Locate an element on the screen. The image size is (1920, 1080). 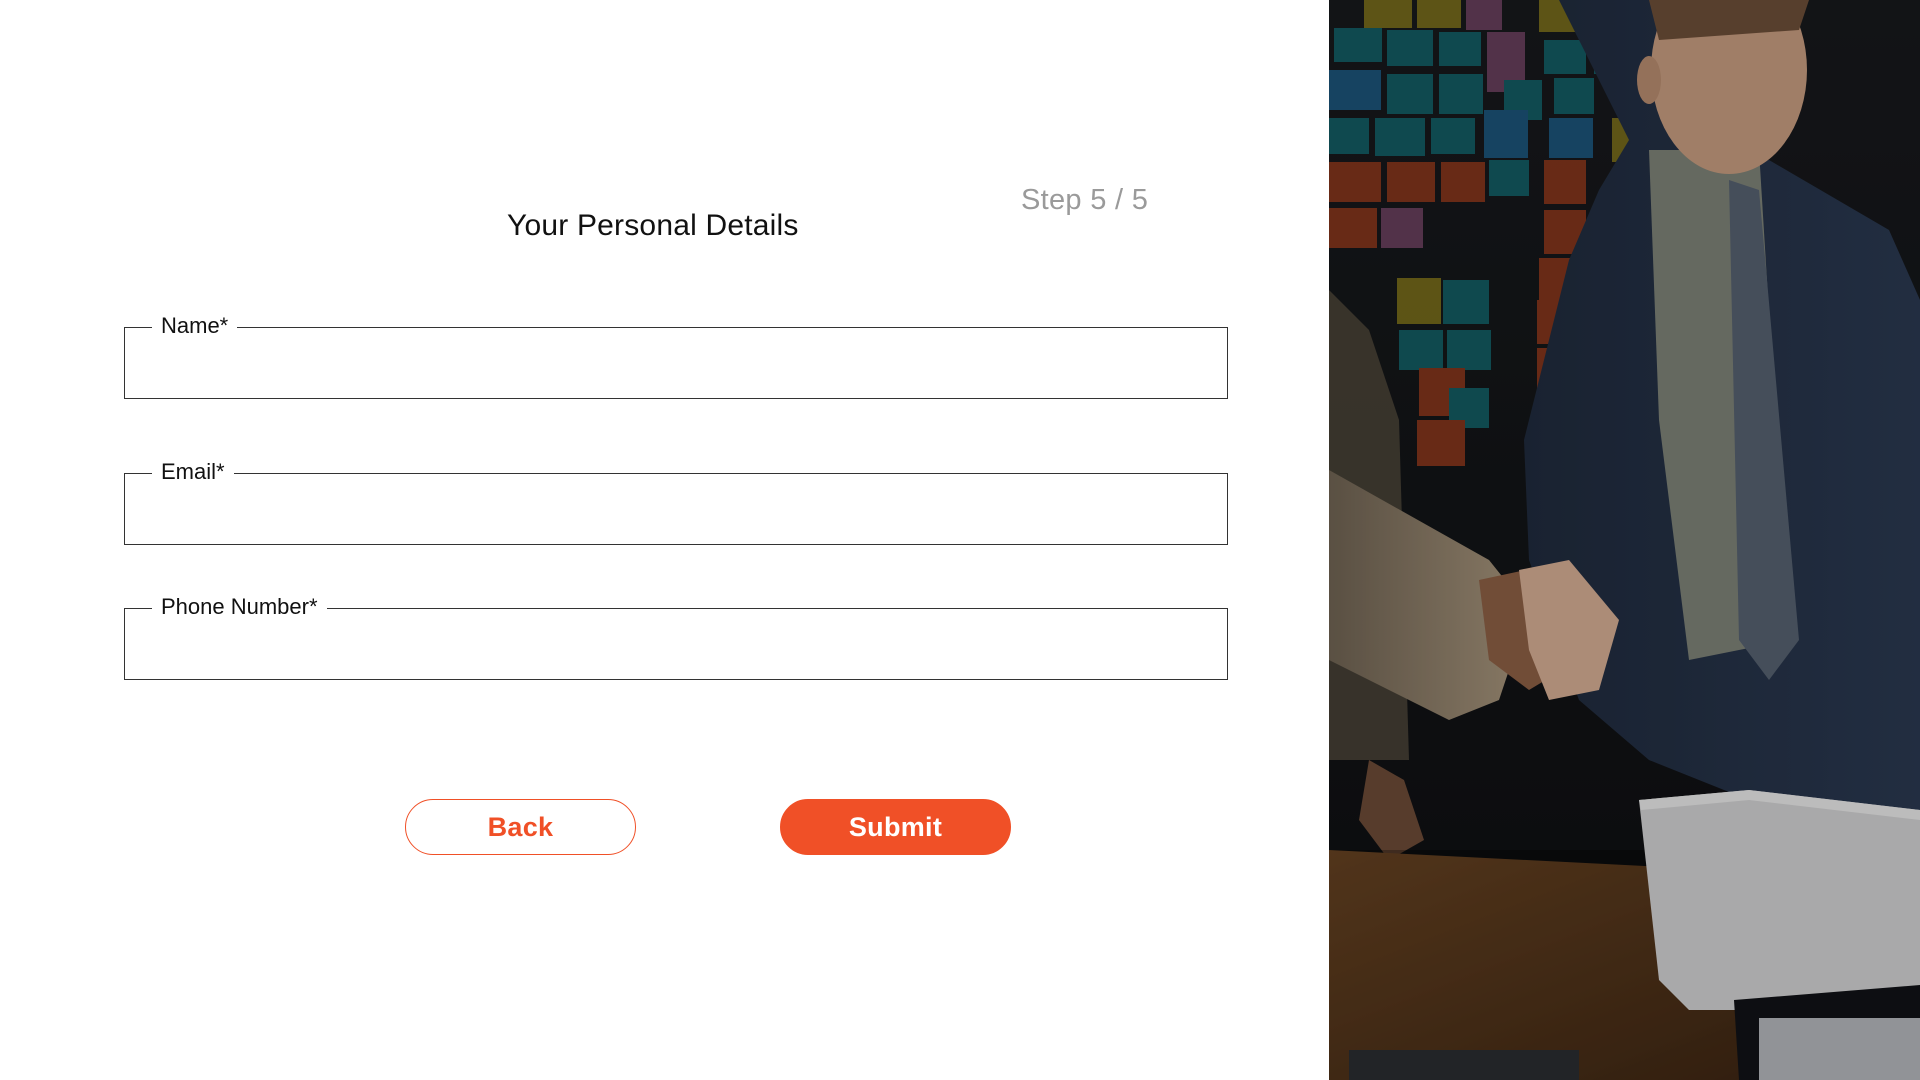
phone-input is located at coordinates (676, 644).